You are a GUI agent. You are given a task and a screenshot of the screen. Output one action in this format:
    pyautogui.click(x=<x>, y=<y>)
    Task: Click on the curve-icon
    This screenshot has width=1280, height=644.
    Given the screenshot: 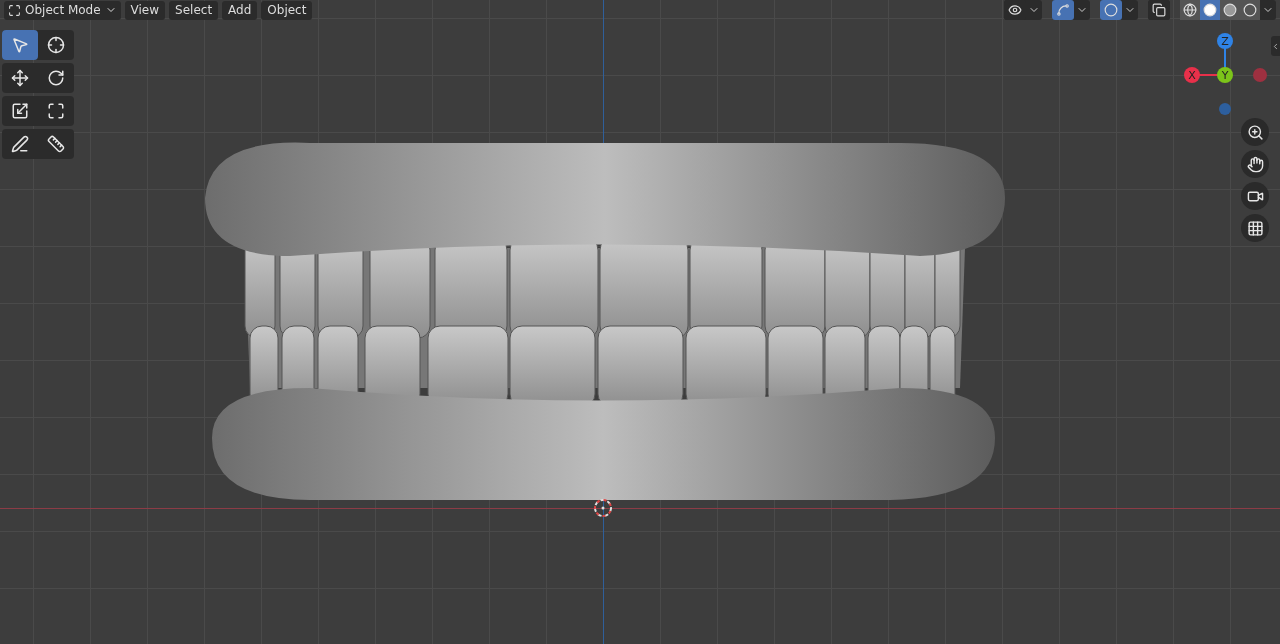 What is the action you would take?
    pyautogui.click(x=1063, y=10)
    